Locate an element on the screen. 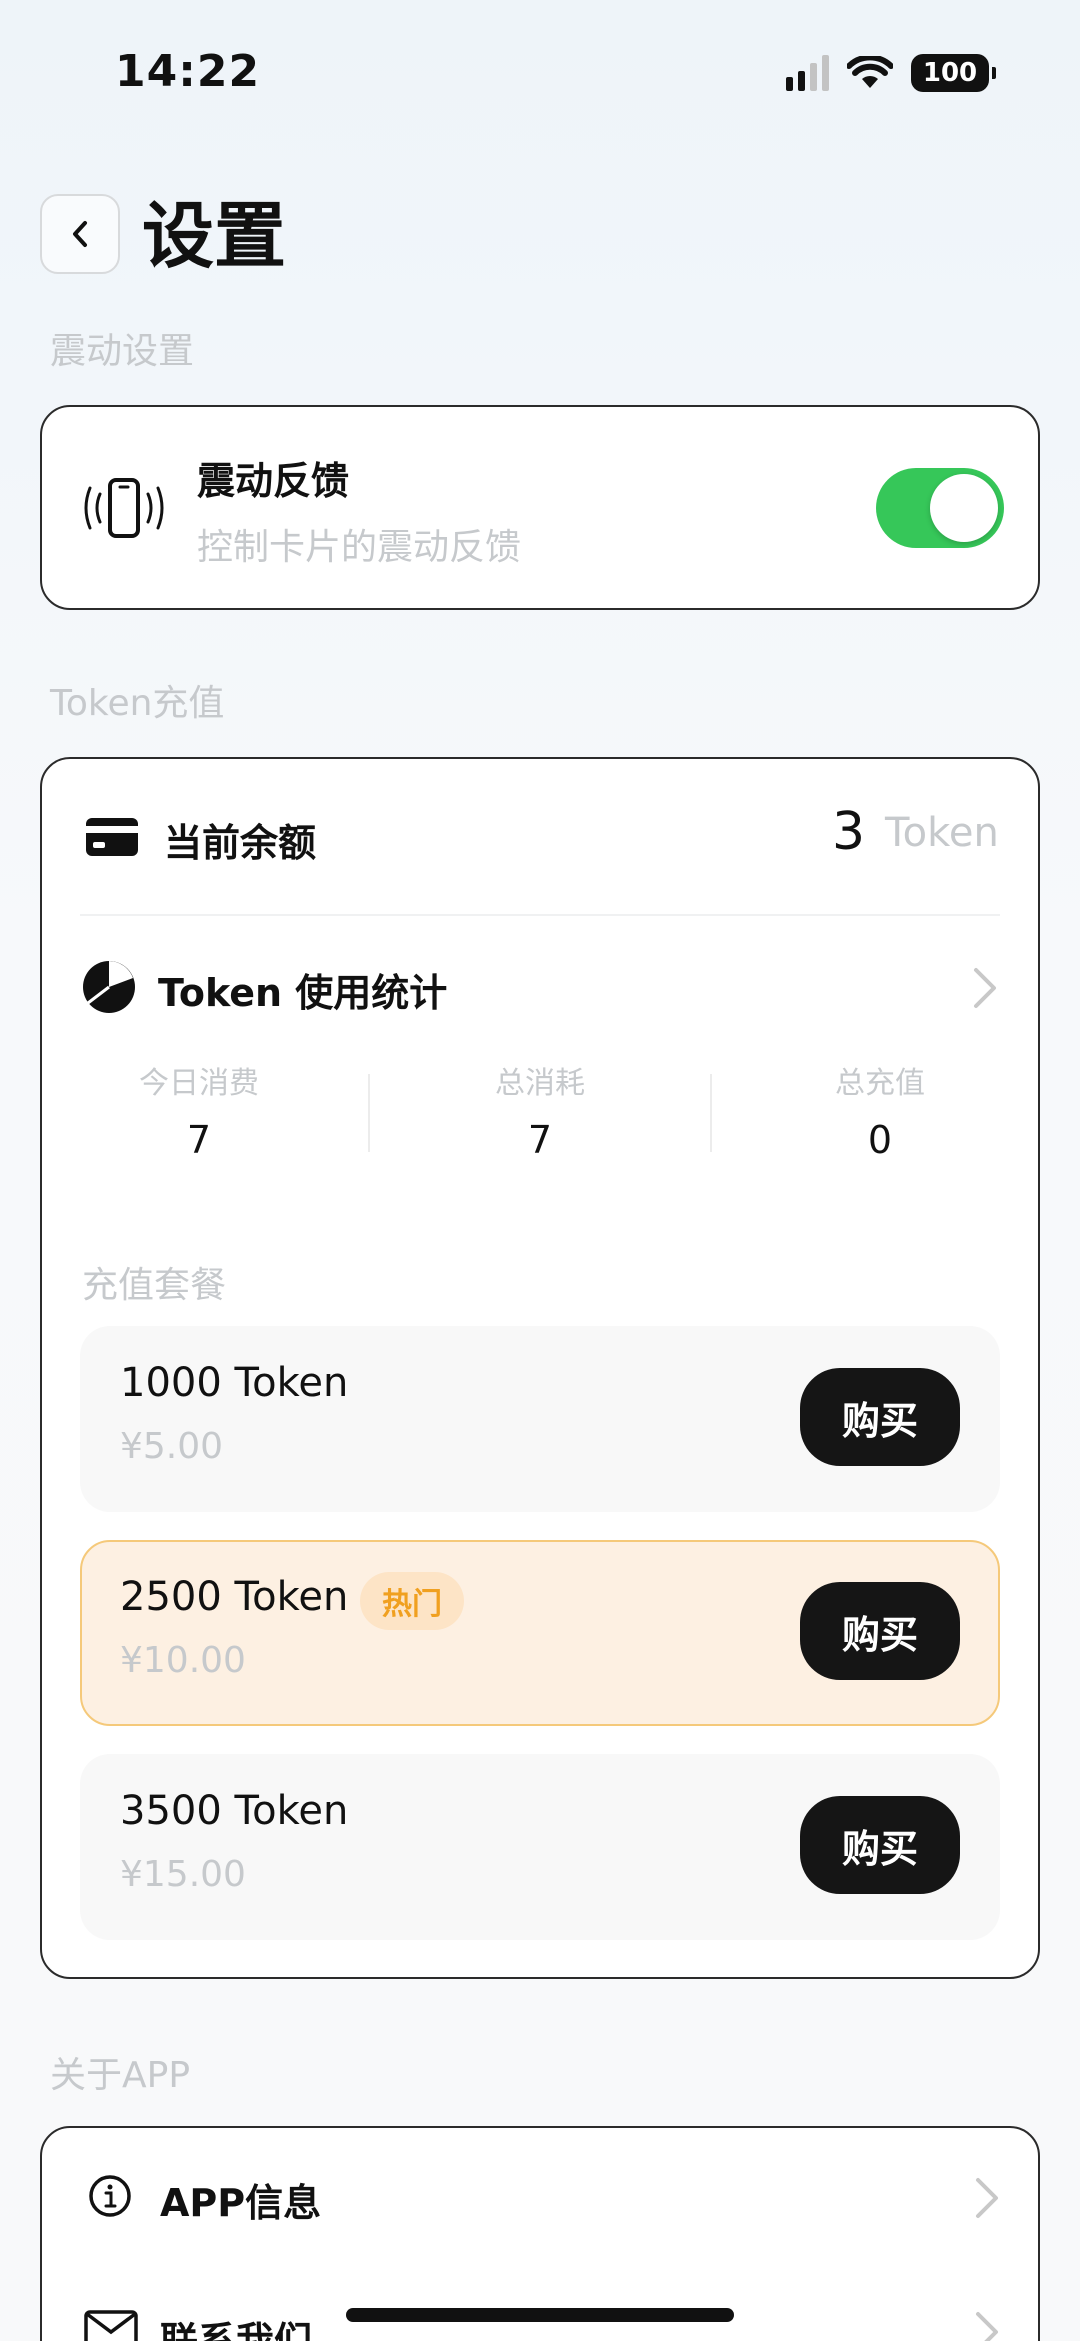 This screenshot has height=2341, width=1080. wifi-icon is located at coordinates (870, 72).